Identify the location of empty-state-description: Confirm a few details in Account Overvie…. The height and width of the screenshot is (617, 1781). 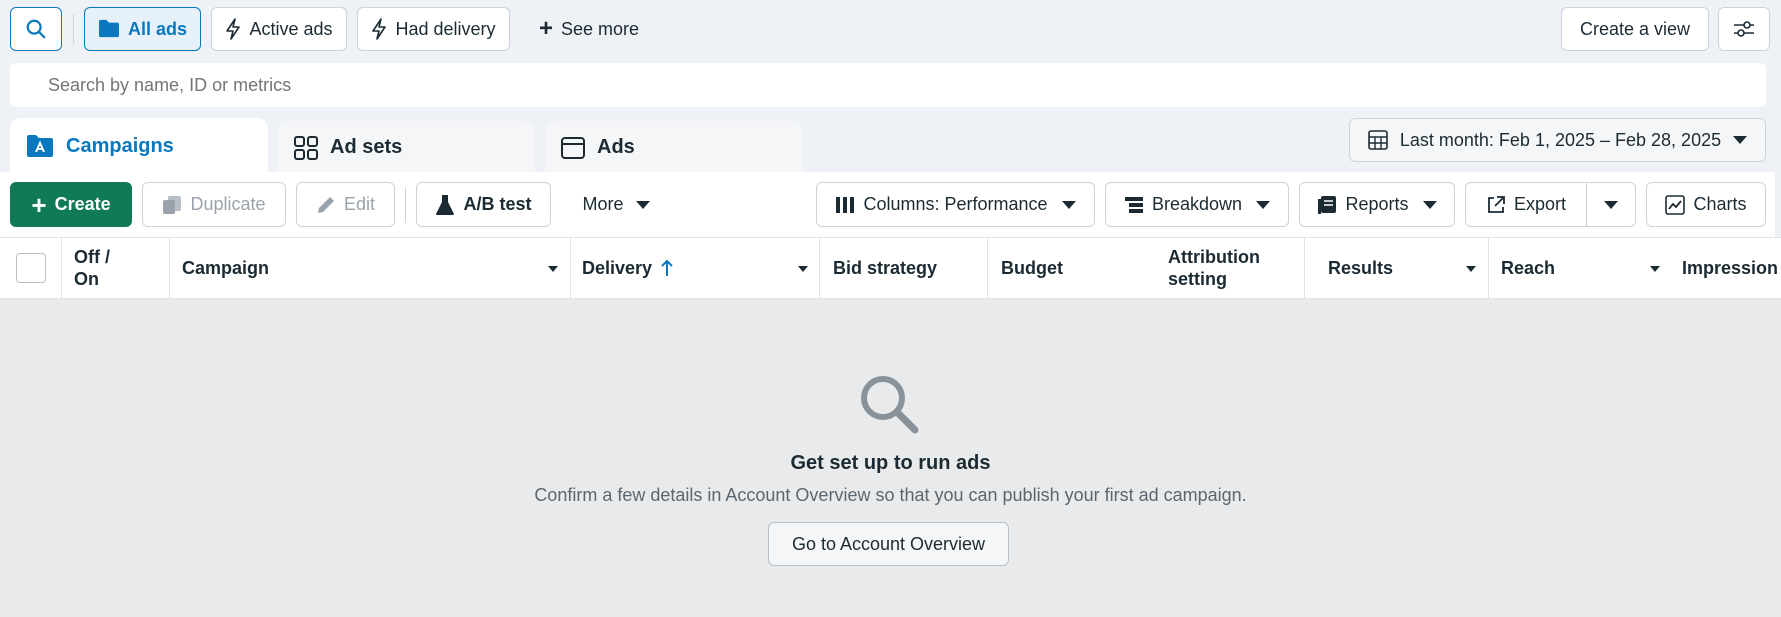
(890, 495).